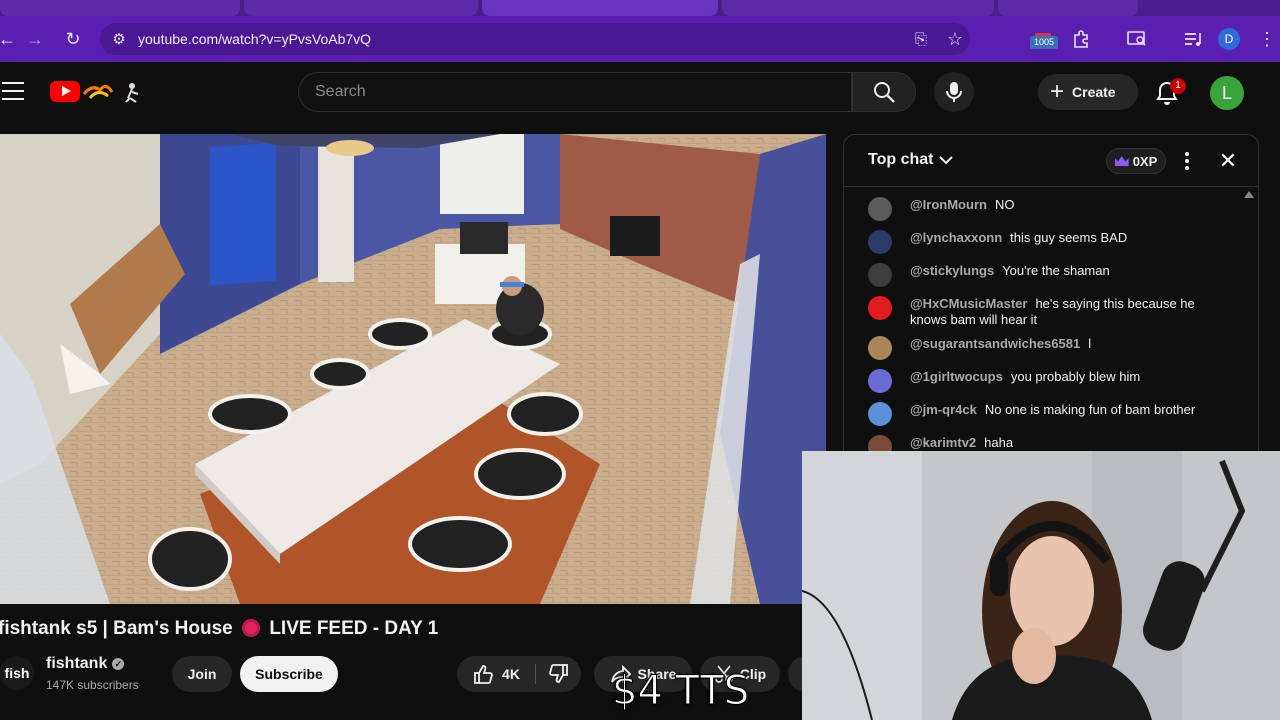  Describe the element at coordinates (202, 674) in the screenshot. I see `join-button: Join` at that location.